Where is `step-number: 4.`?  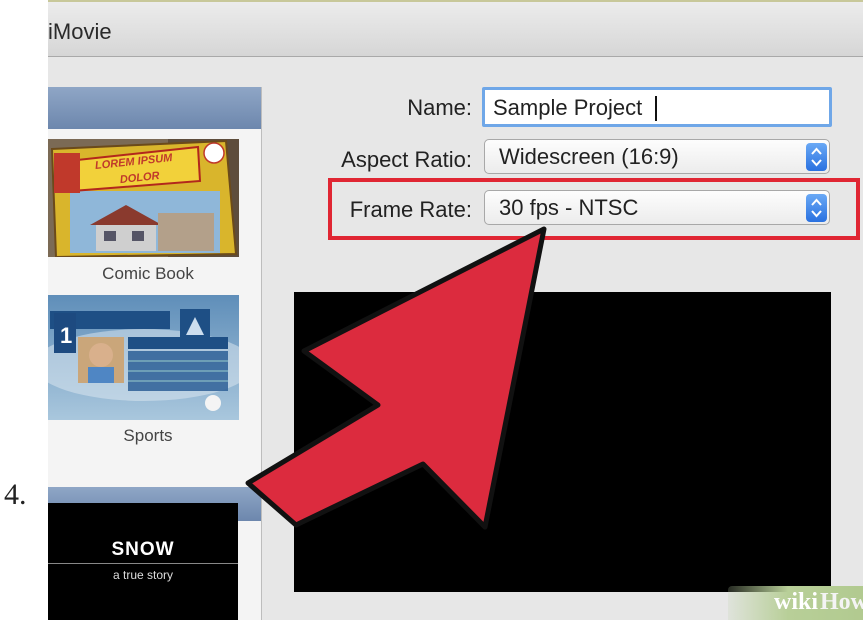
step-number: 4. is located at coordinates (15, 494).